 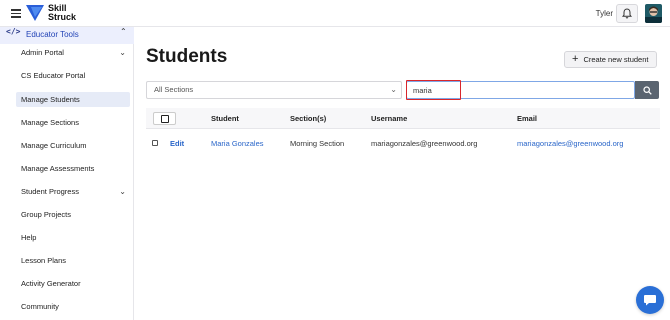 What do you see at coordinates (308, 118) in the screenshot?
I see `column-header-sections: Section(s)` at bounding box center [308, 118].